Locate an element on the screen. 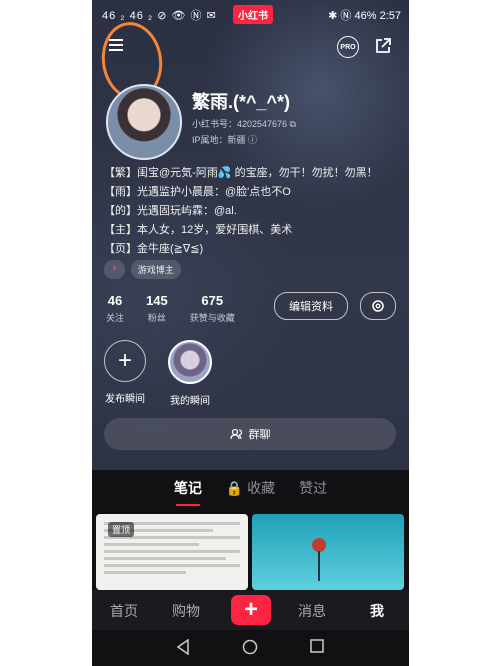 The image size is (500, 666). status-left-icons: 46 ₂ 46 ₂ ⊘ 👁 Ⓝ ✉ is located at coordinates (159, 16).